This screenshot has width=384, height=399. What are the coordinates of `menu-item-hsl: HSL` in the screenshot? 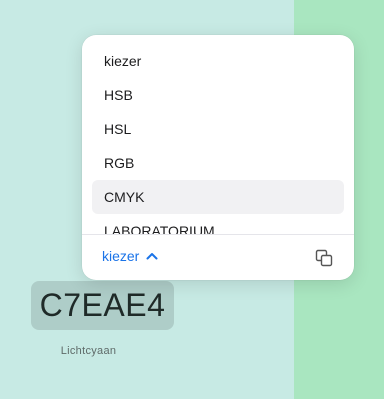 It's located at (218, 129).